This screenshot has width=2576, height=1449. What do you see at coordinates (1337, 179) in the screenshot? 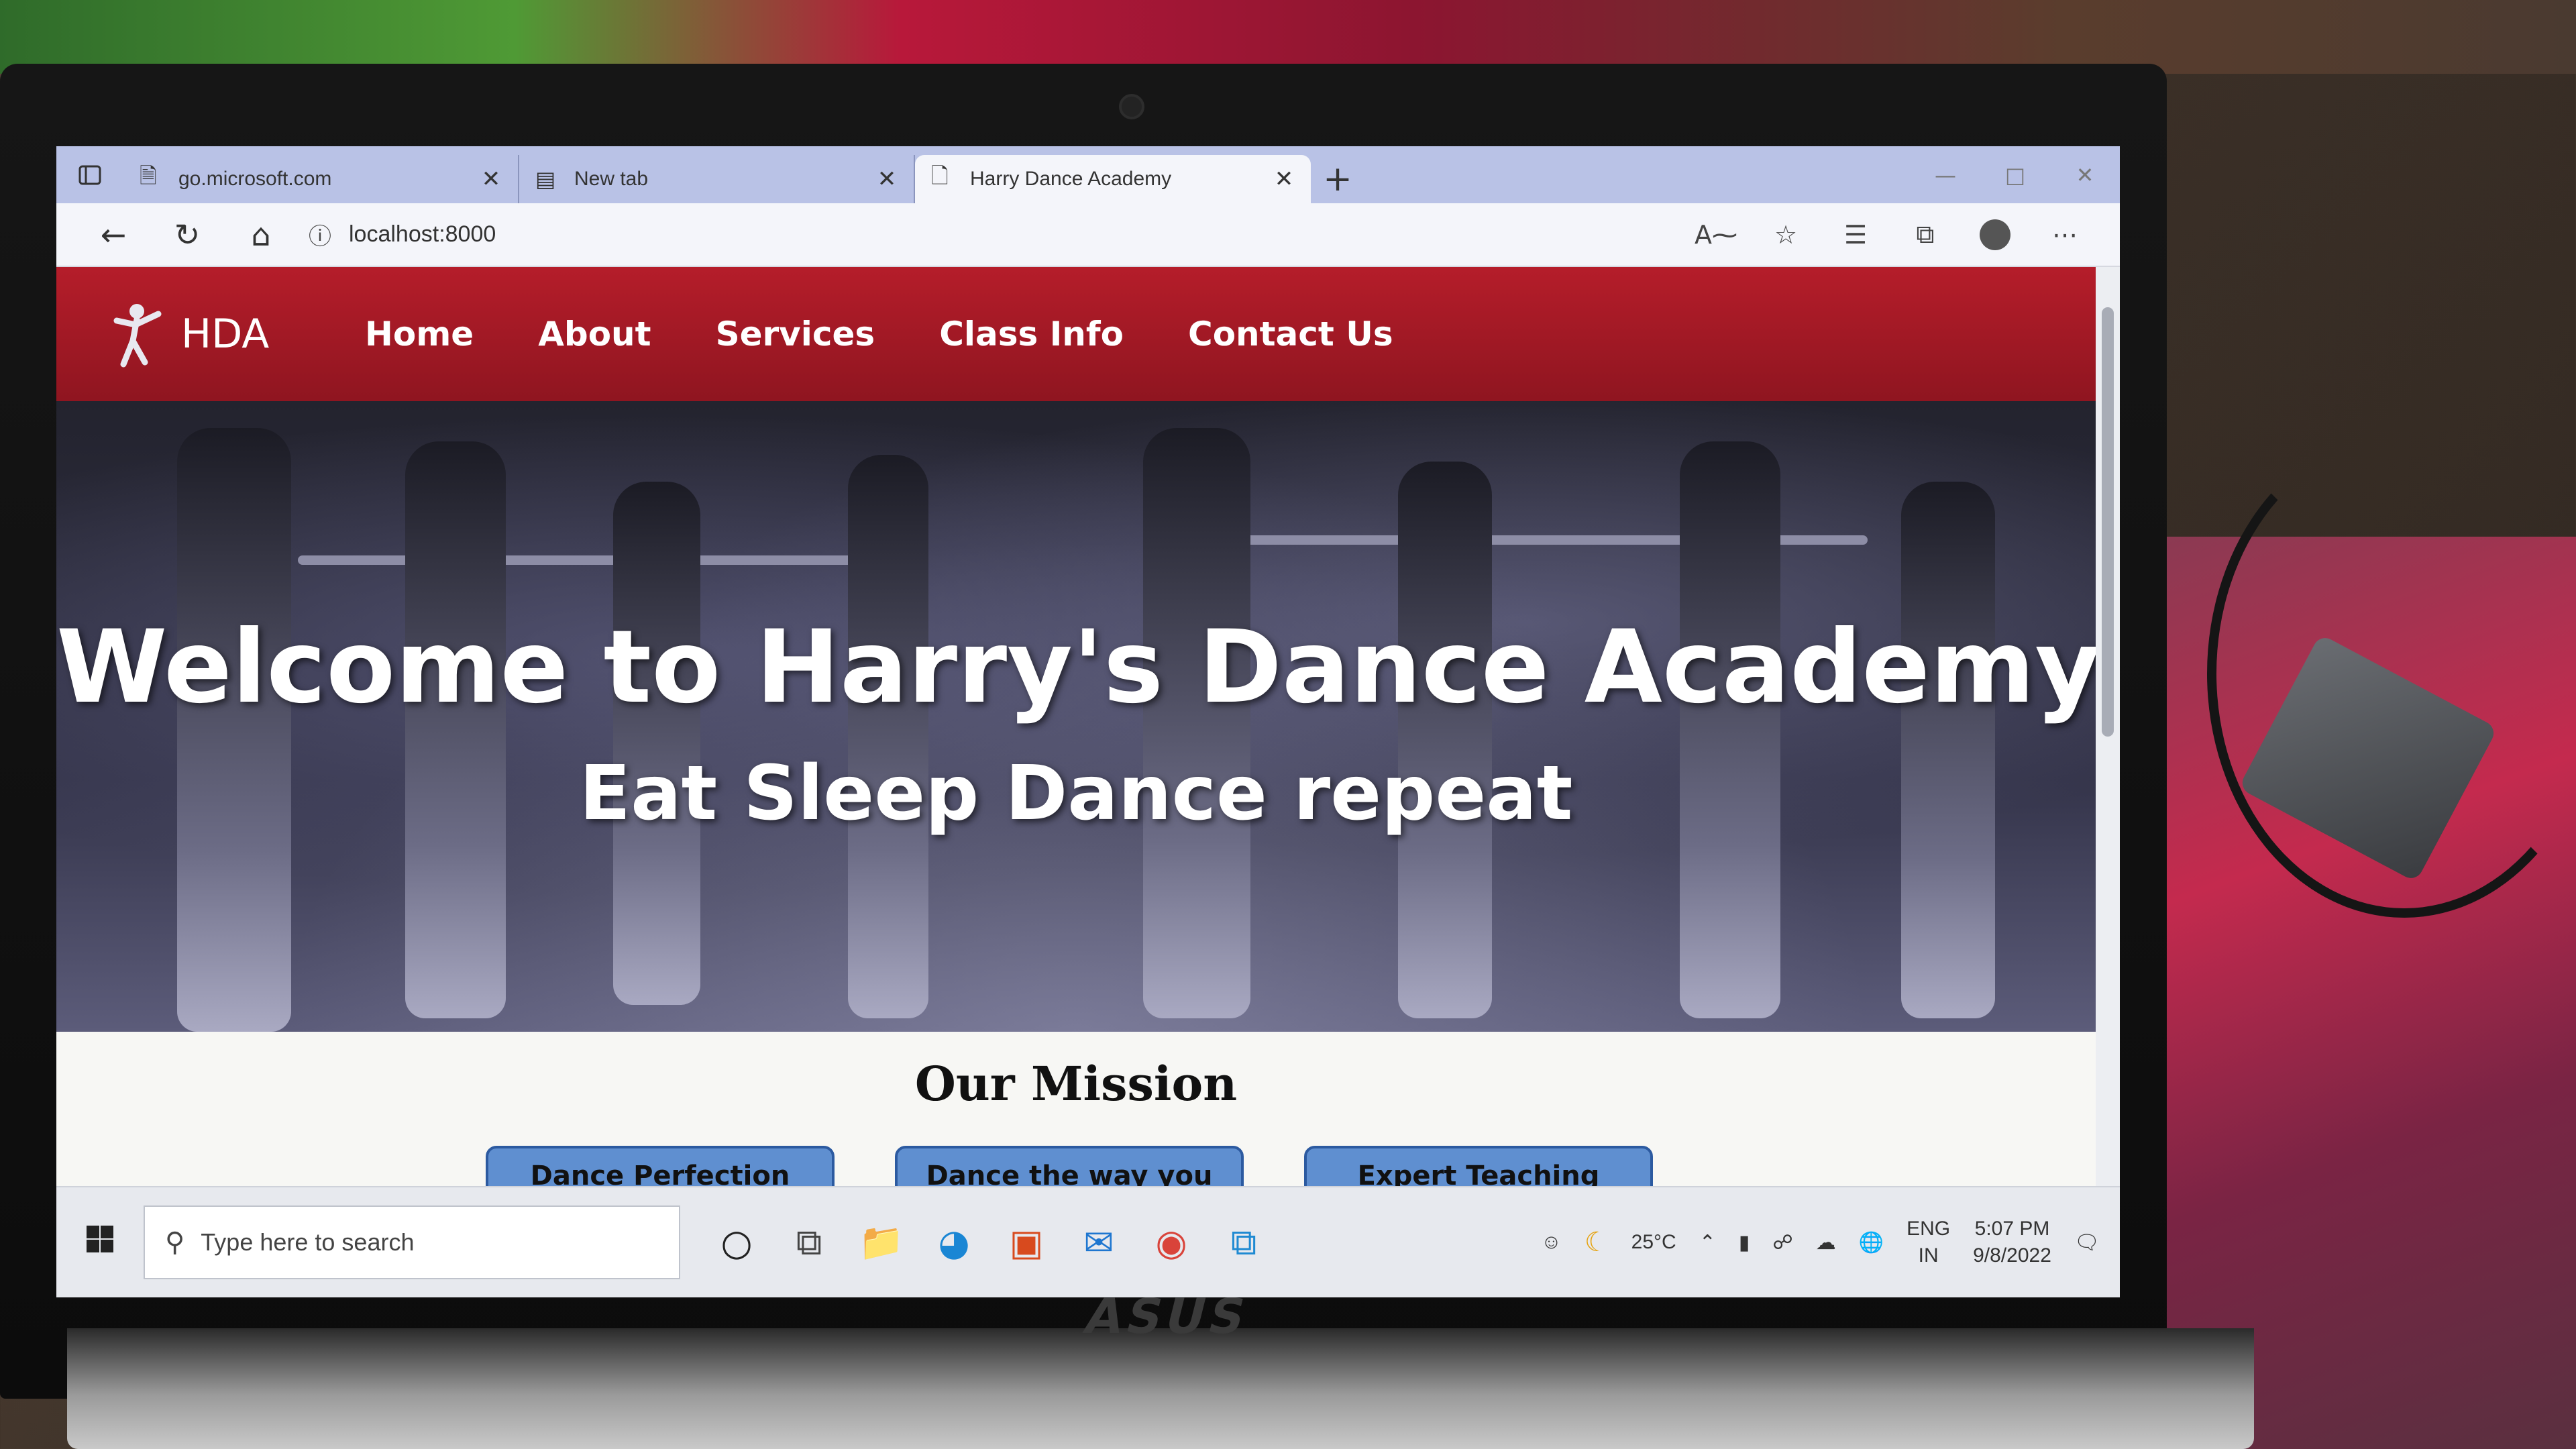
I see `new-tab-button: +` at bounding box center [1337, 179].